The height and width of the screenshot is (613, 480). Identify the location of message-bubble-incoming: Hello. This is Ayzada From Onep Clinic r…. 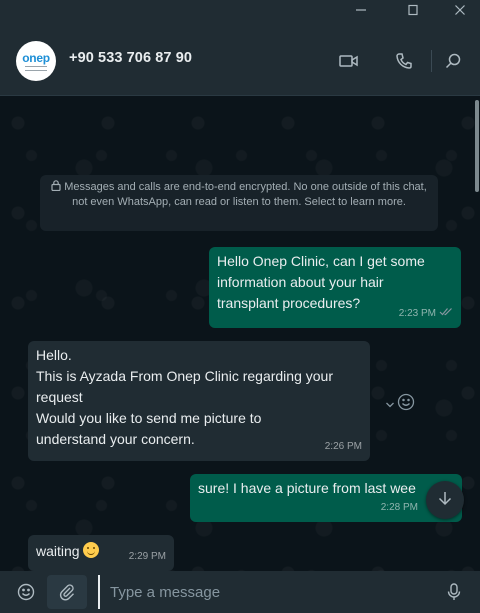
(199, 401).